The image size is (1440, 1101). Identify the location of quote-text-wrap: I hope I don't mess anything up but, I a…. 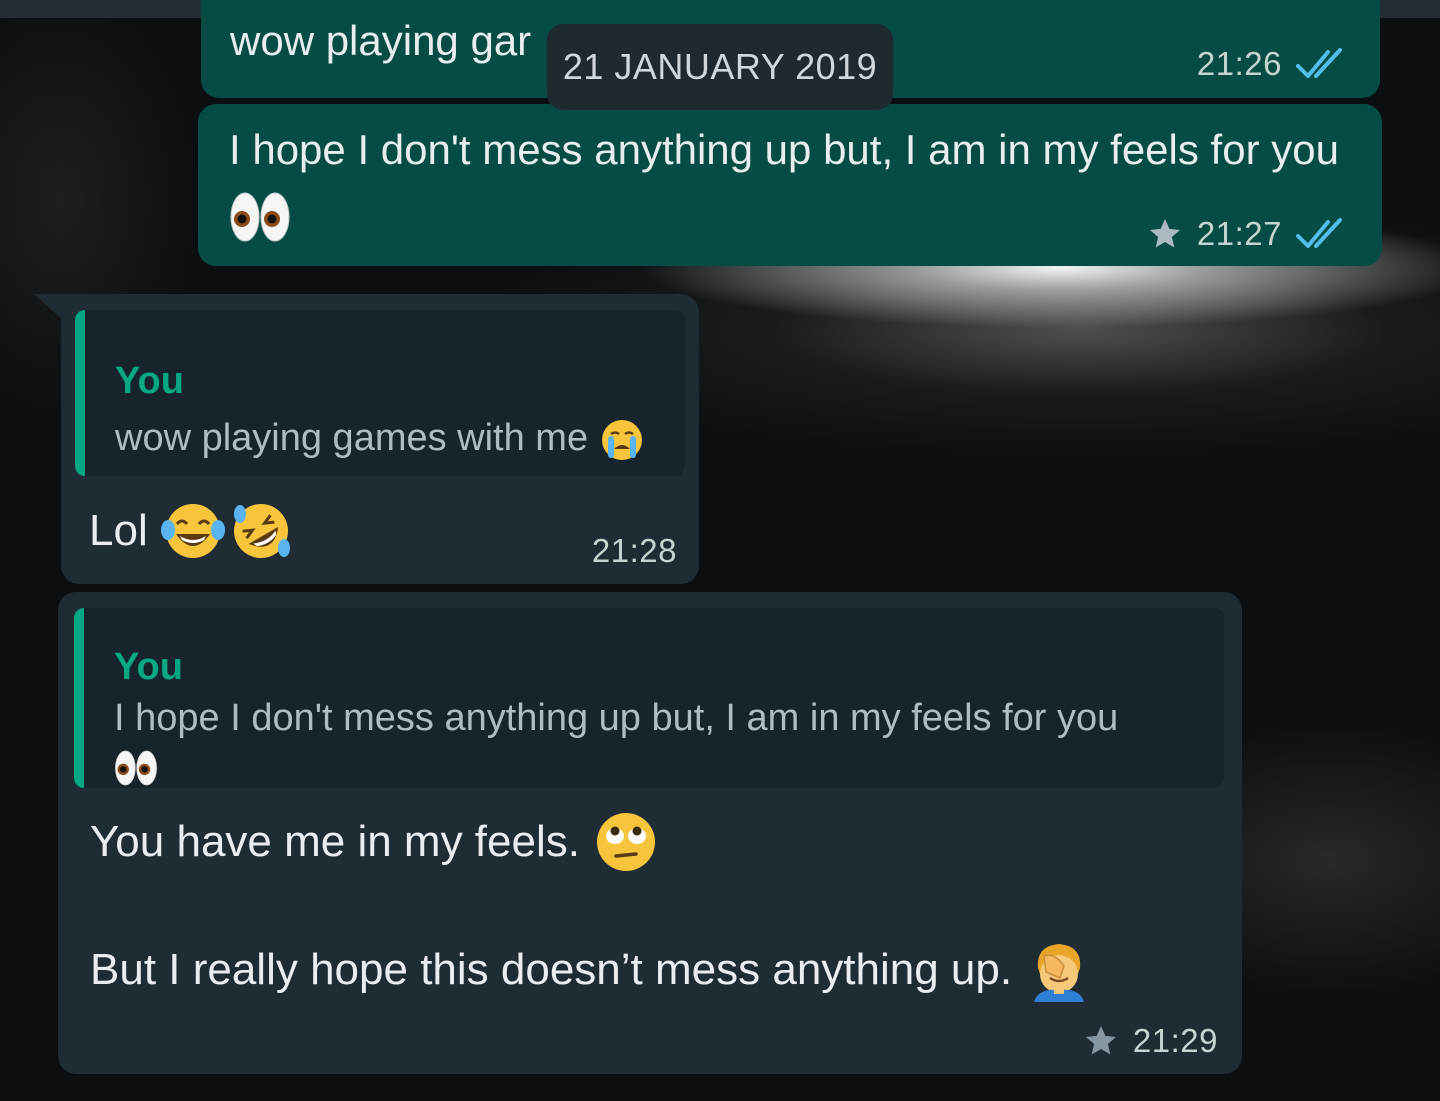
(654, 741).